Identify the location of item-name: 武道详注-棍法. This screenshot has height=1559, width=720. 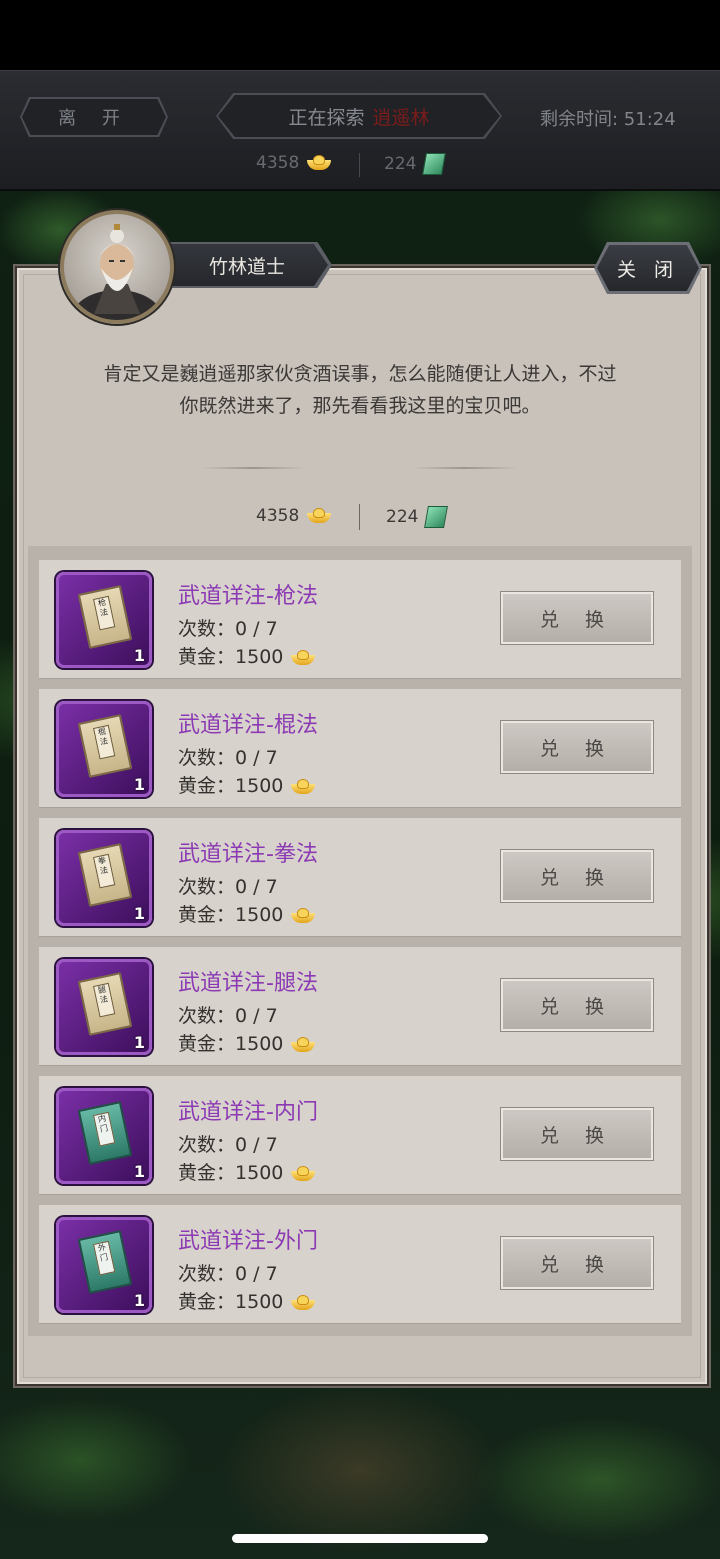
(248, 725).